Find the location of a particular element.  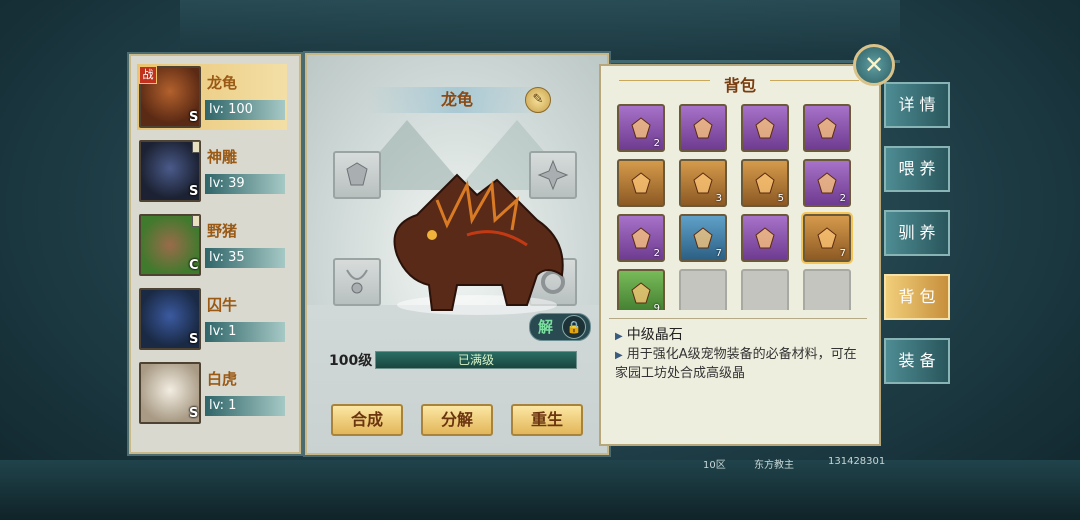

pet-name: 龙龟 is located at coordinates (222, 83).